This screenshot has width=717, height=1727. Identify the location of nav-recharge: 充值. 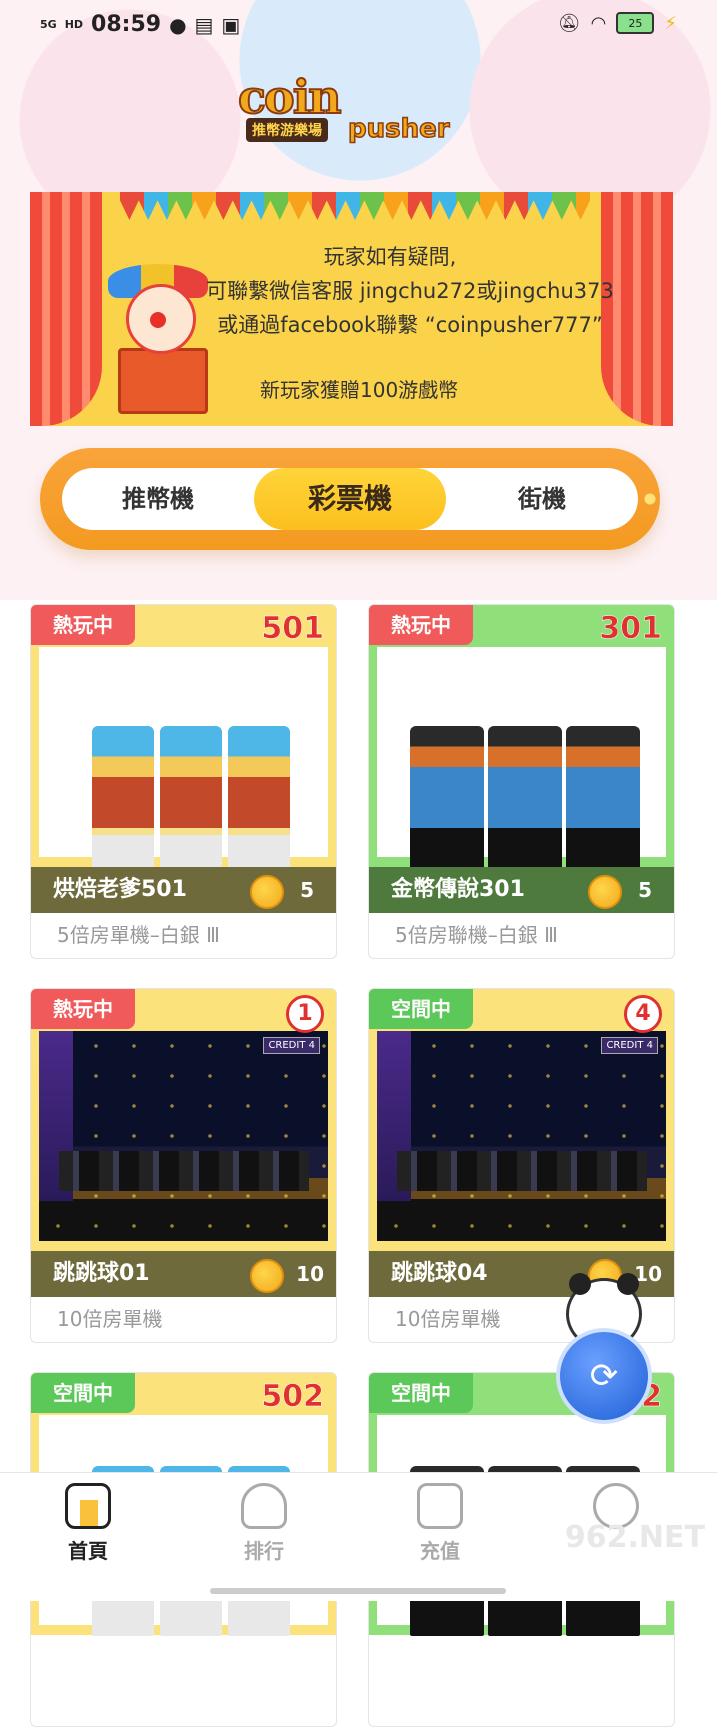
(440, 1523).